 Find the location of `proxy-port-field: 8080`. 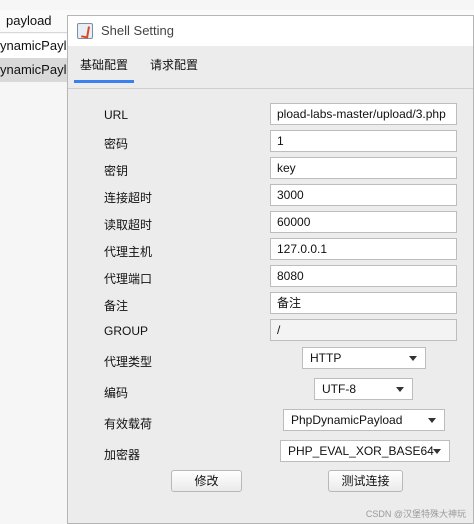

proxy-port-field: 8080 is located at coordinates (363, 276).